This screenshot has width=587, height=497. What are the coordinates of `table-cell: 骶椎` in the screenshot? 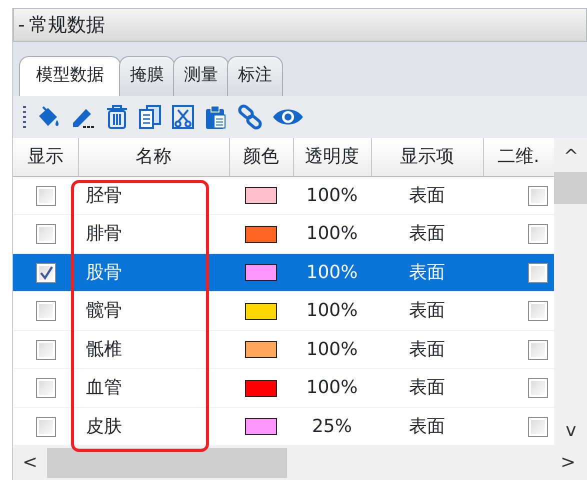 It's located at (153, 349).